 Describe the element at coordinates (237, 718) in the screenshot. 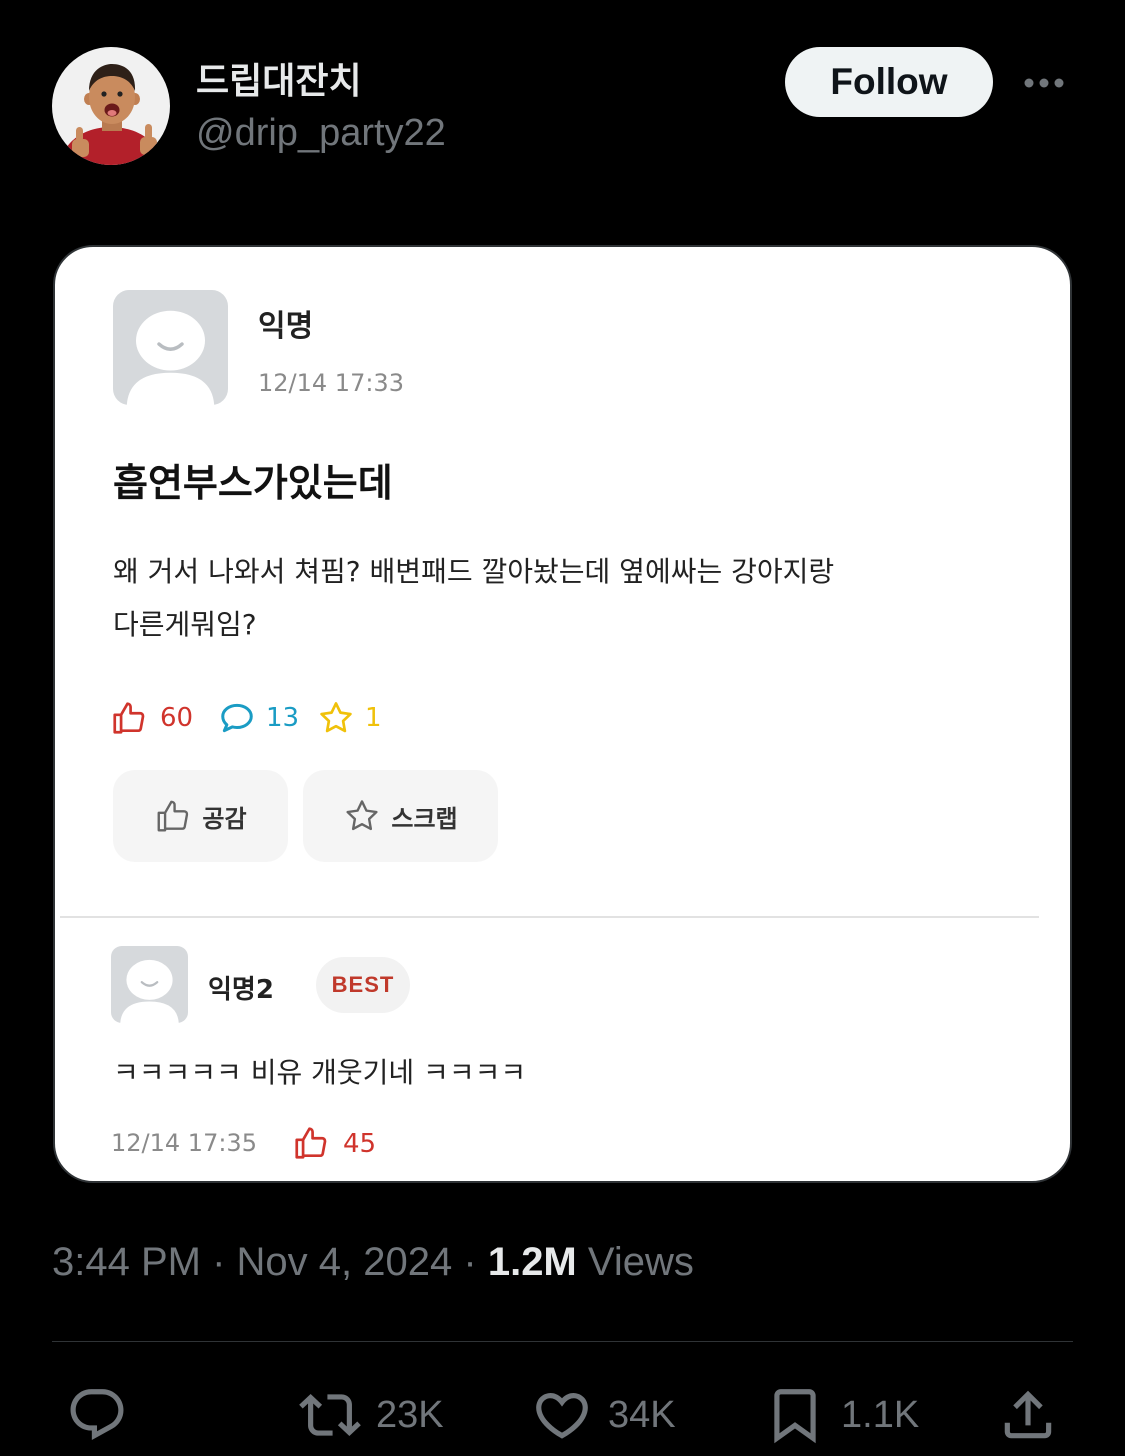

I see `comment-icon` at that location.